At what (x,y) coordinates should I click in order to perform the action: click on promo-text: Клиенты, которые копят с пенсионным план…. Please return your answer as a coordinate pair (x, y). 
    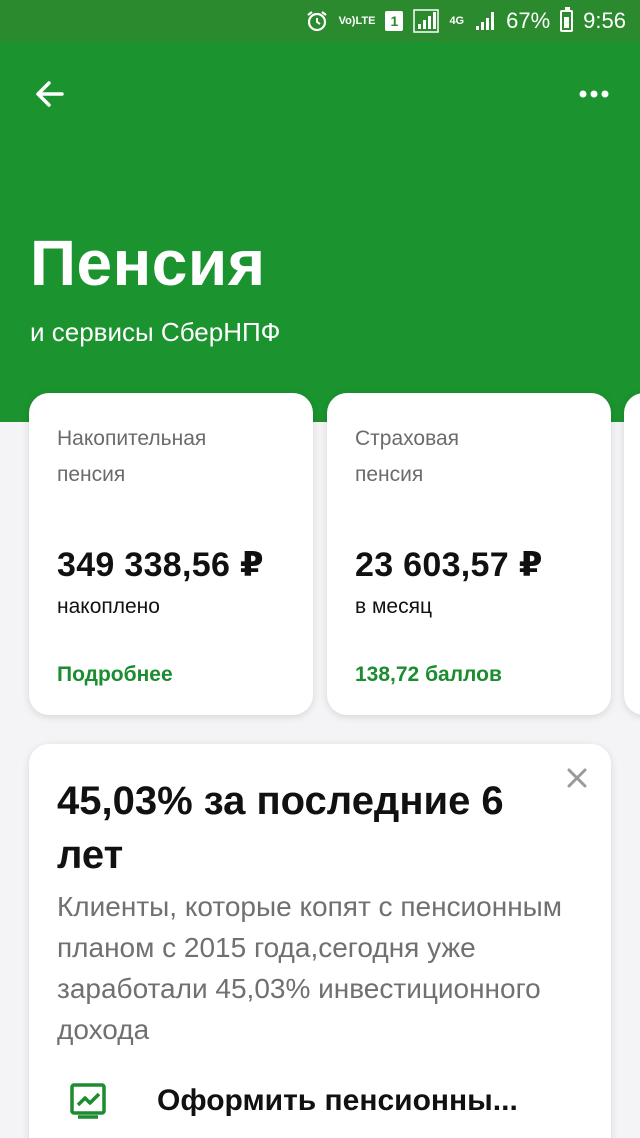
    Looking at the image, I should click on (310, 968).